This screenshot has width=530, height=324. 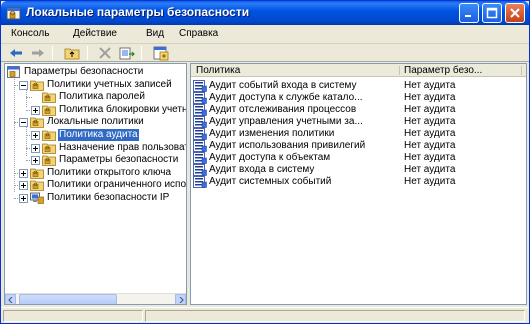 What do you see at coordinates (198, 33) in the screenshot?
I see `menu-help: Справка` at bounding box center [198, 33].